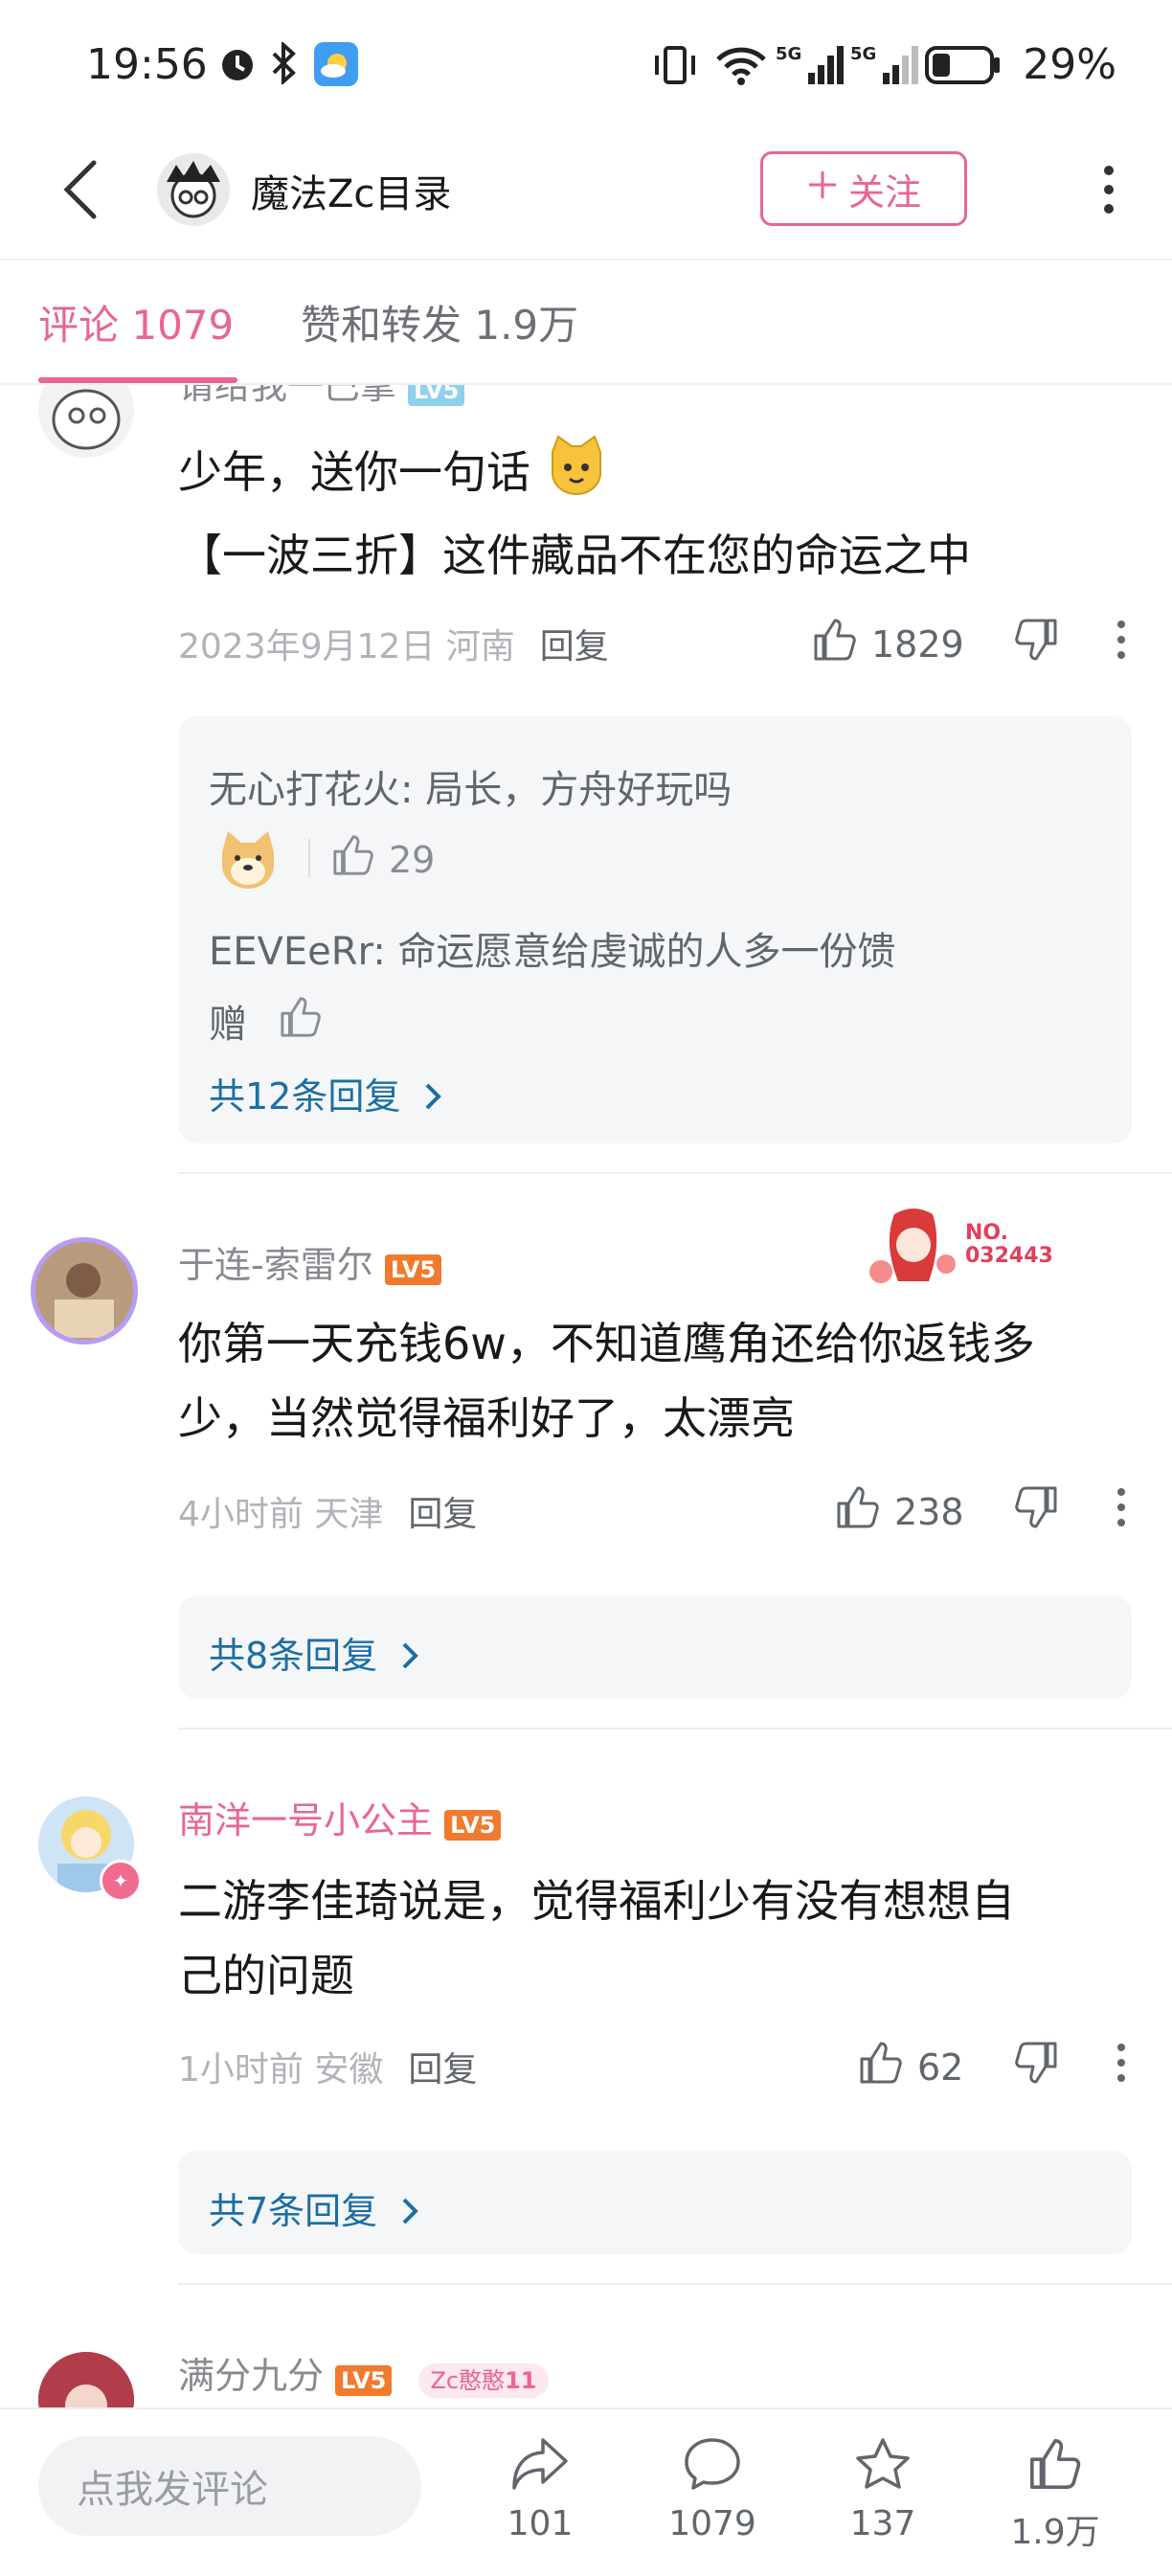 This screenshot has height=2576, width=1172. What do you see at coordinates (284, 64) in the screenshot?
I see `bluetooth-icon` at bounding box center [284, 64].